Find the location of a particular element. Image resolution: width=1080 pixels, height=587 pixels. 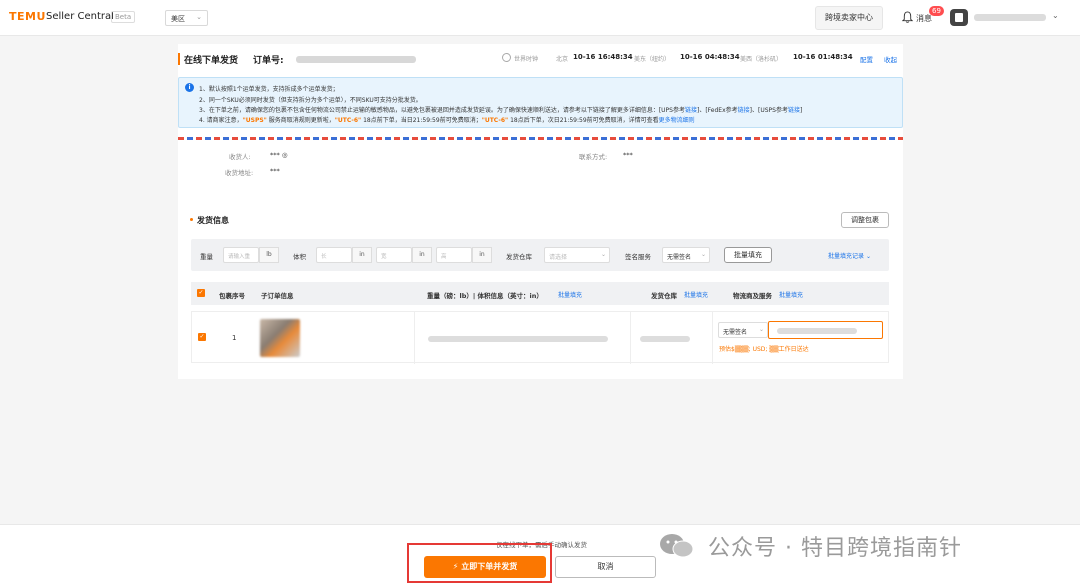

cross-border-center-button: 跨境卖家中心 is located at coordinates (849, 18).